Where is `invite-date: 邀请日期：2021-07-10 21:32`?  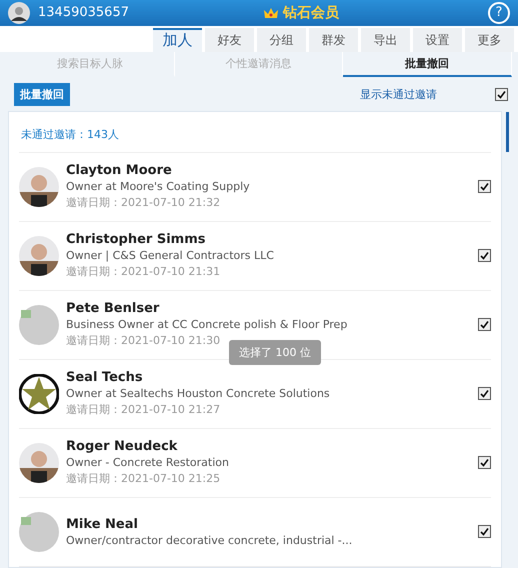 invite-date: 邀请日期：2021-07-10 21:32 is located at coordinates (144, 202).